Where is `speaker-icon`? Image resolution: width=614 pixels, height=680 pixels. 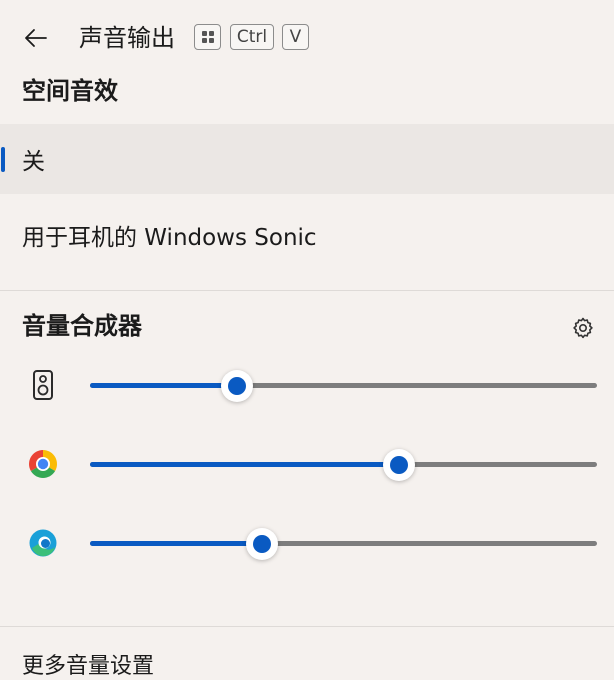 speaker-icon is located at coordinates (43, 385).